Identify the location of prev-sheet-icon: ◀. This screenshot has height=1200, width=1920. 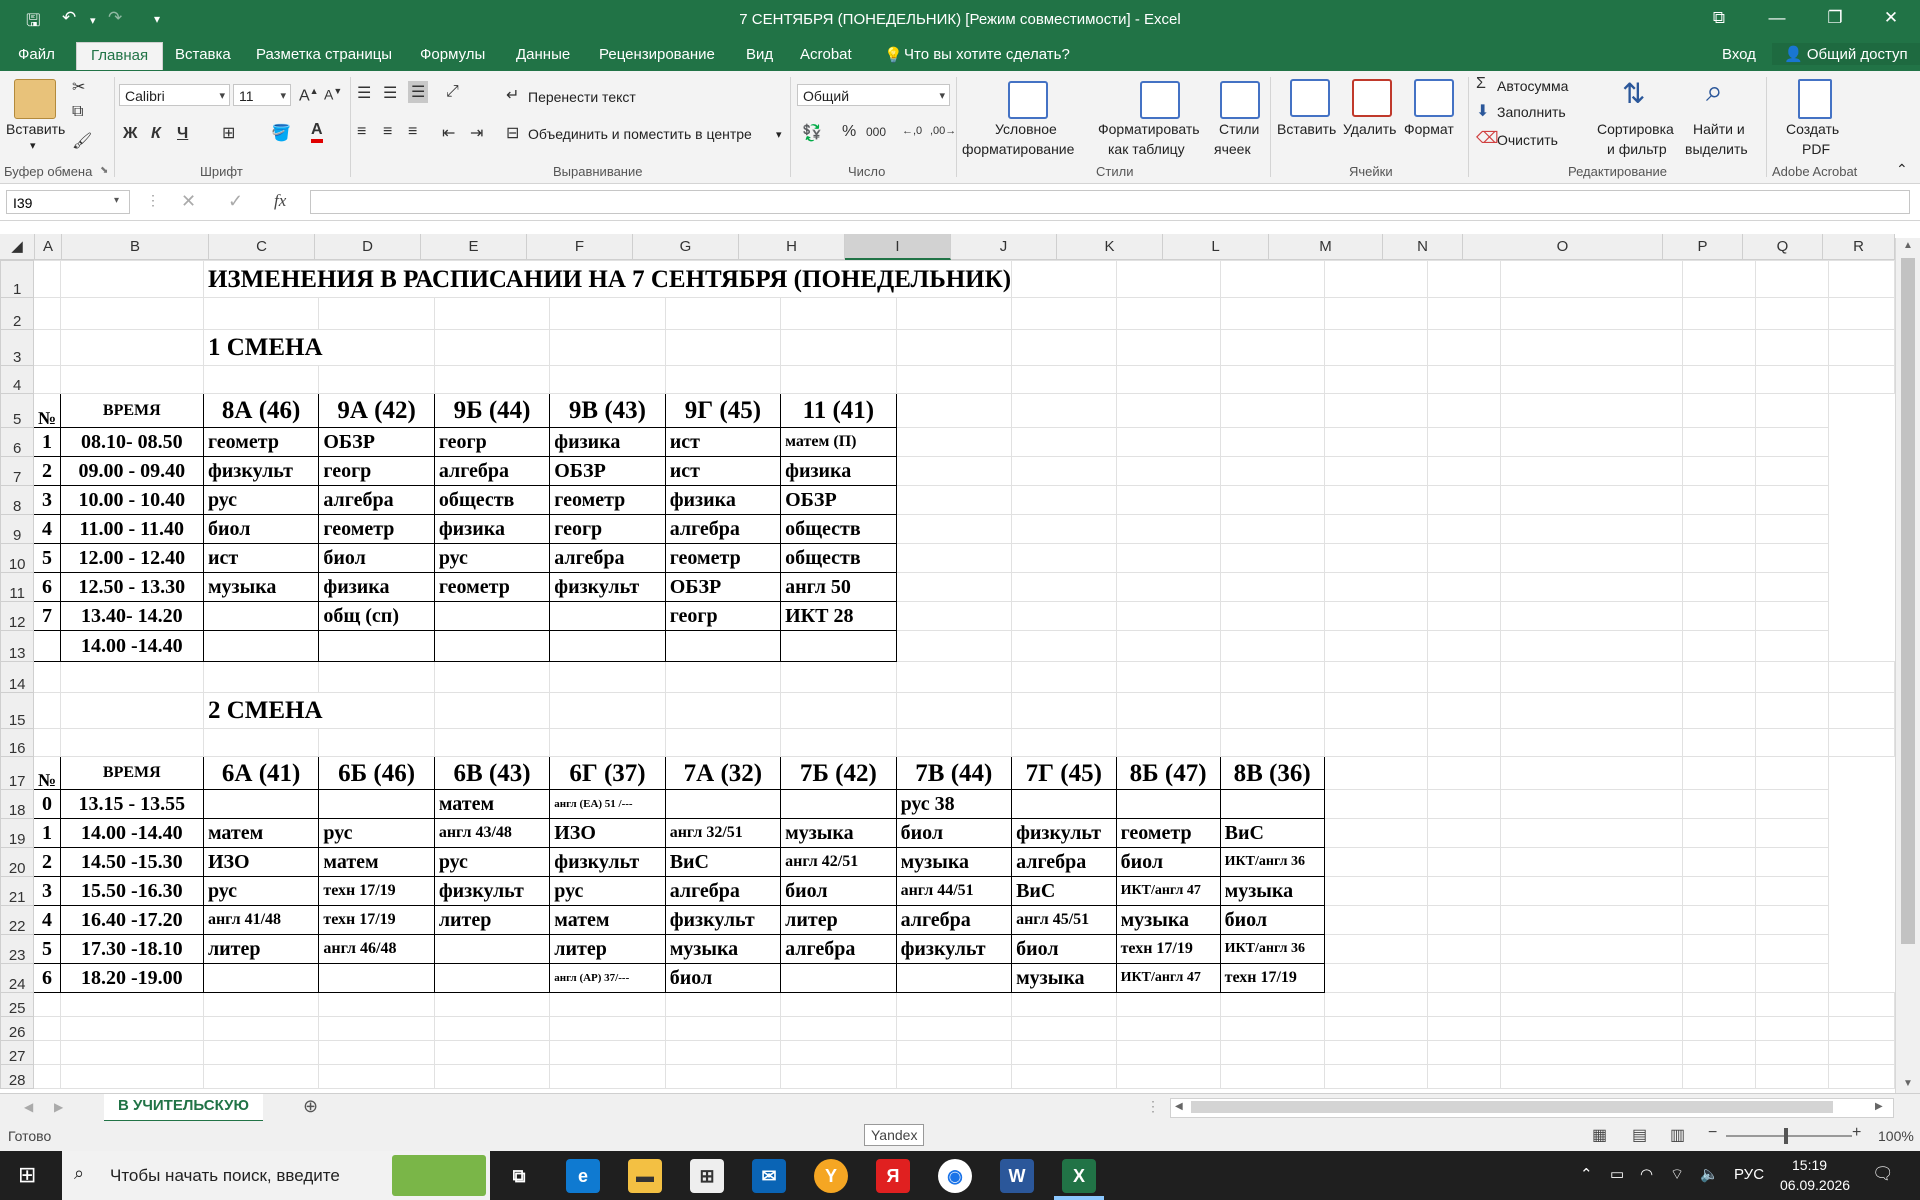
(28, 1107).